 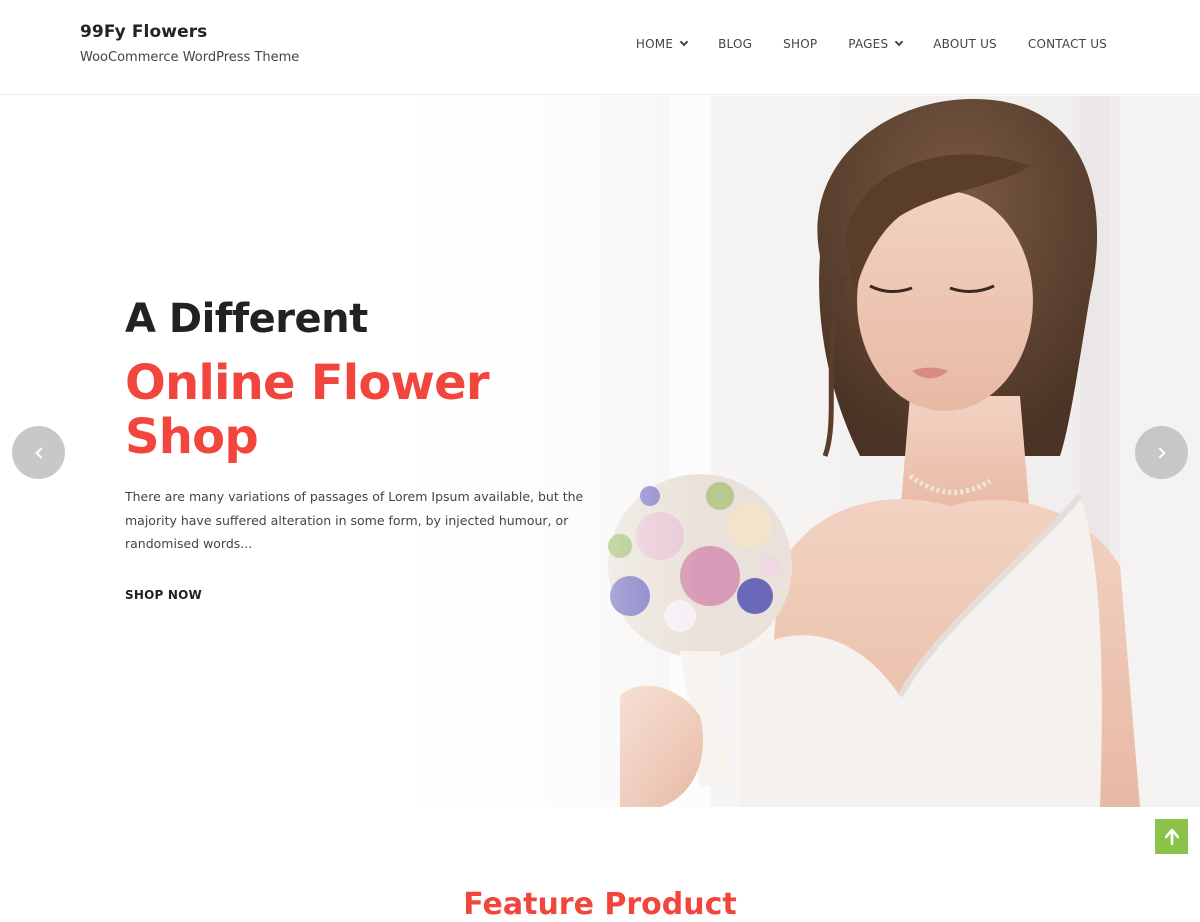 What do you see at coordinates (600, 904) in the screenshot?
I see `feature-product-heading: Feature Product` at bounding box center [600, 904].